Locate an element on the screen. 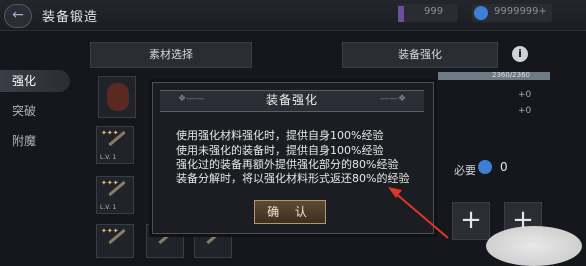 The image size is (586, 266). arrow-shaft is located at coordinates (421, 215).